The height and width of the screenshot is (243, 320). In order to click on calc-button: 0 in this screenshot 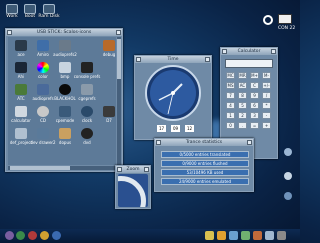, I will do `click(230, 125)`.